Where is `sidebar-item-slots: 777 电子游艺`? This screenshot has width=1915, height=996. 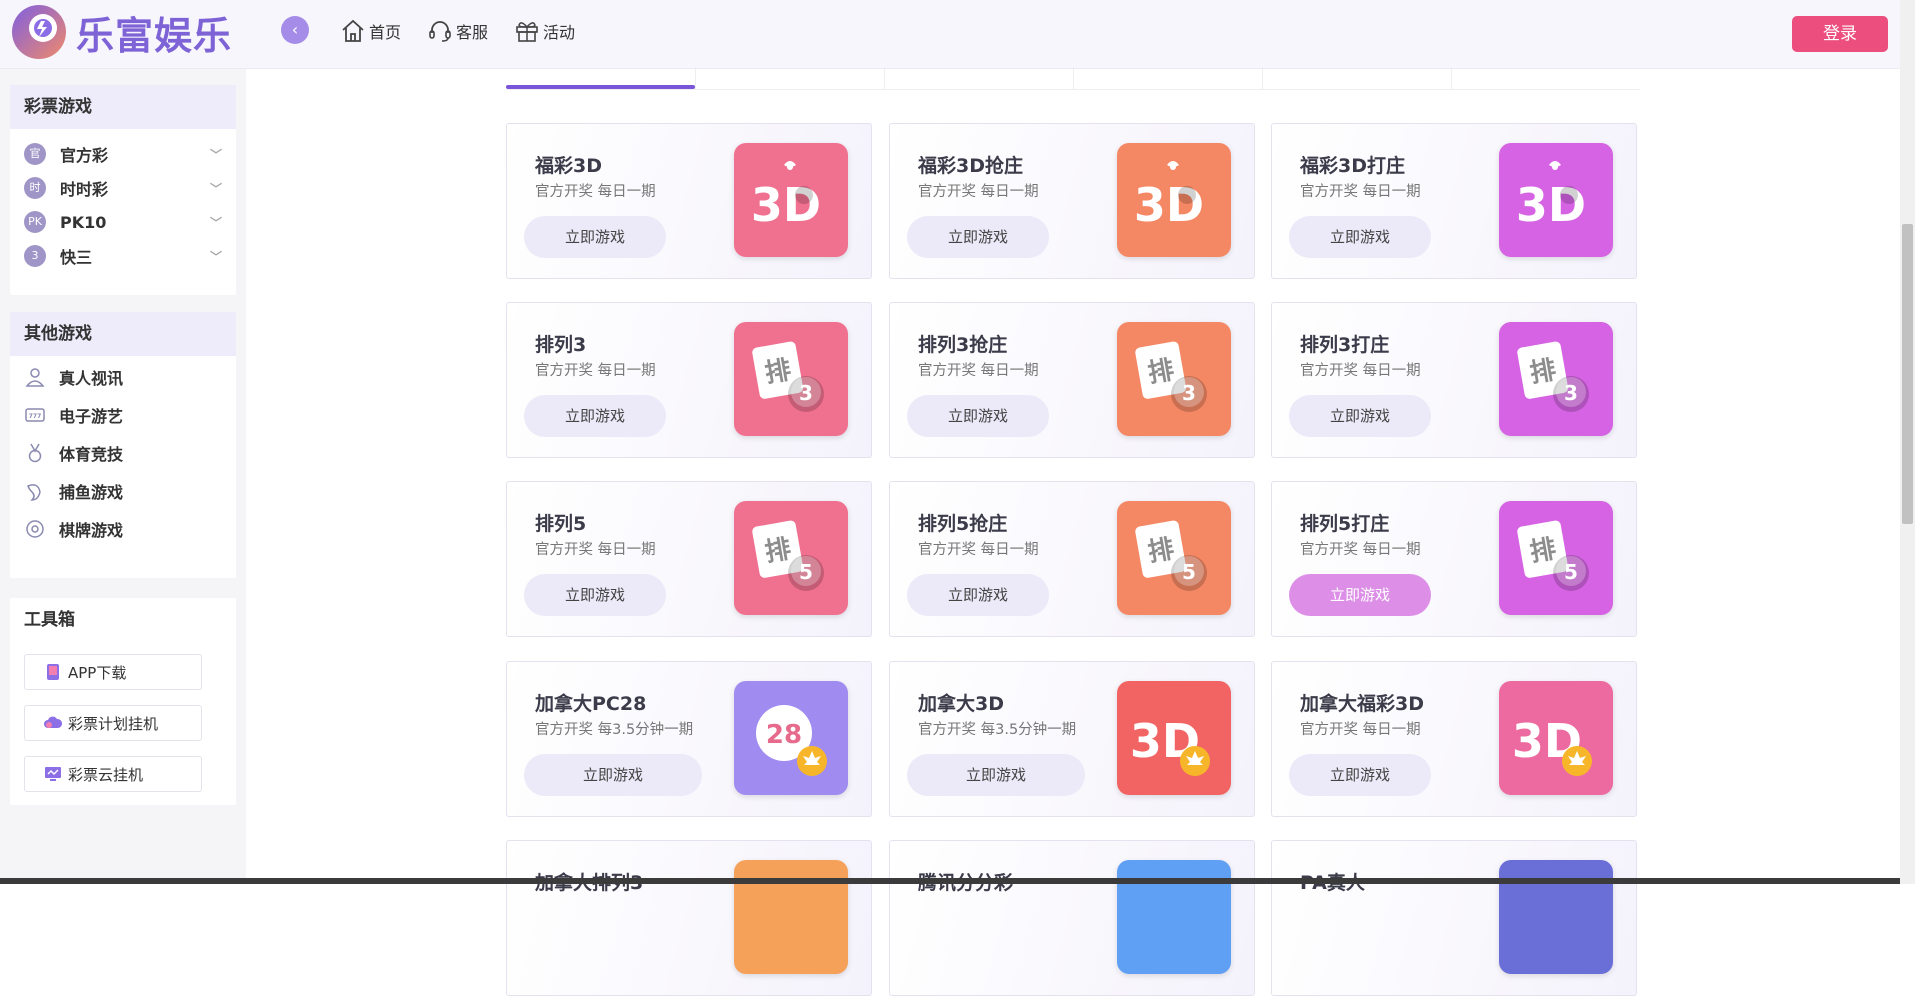
sidebar-item-slots: 777 电子游艺 is located at coordinates (123, 415).